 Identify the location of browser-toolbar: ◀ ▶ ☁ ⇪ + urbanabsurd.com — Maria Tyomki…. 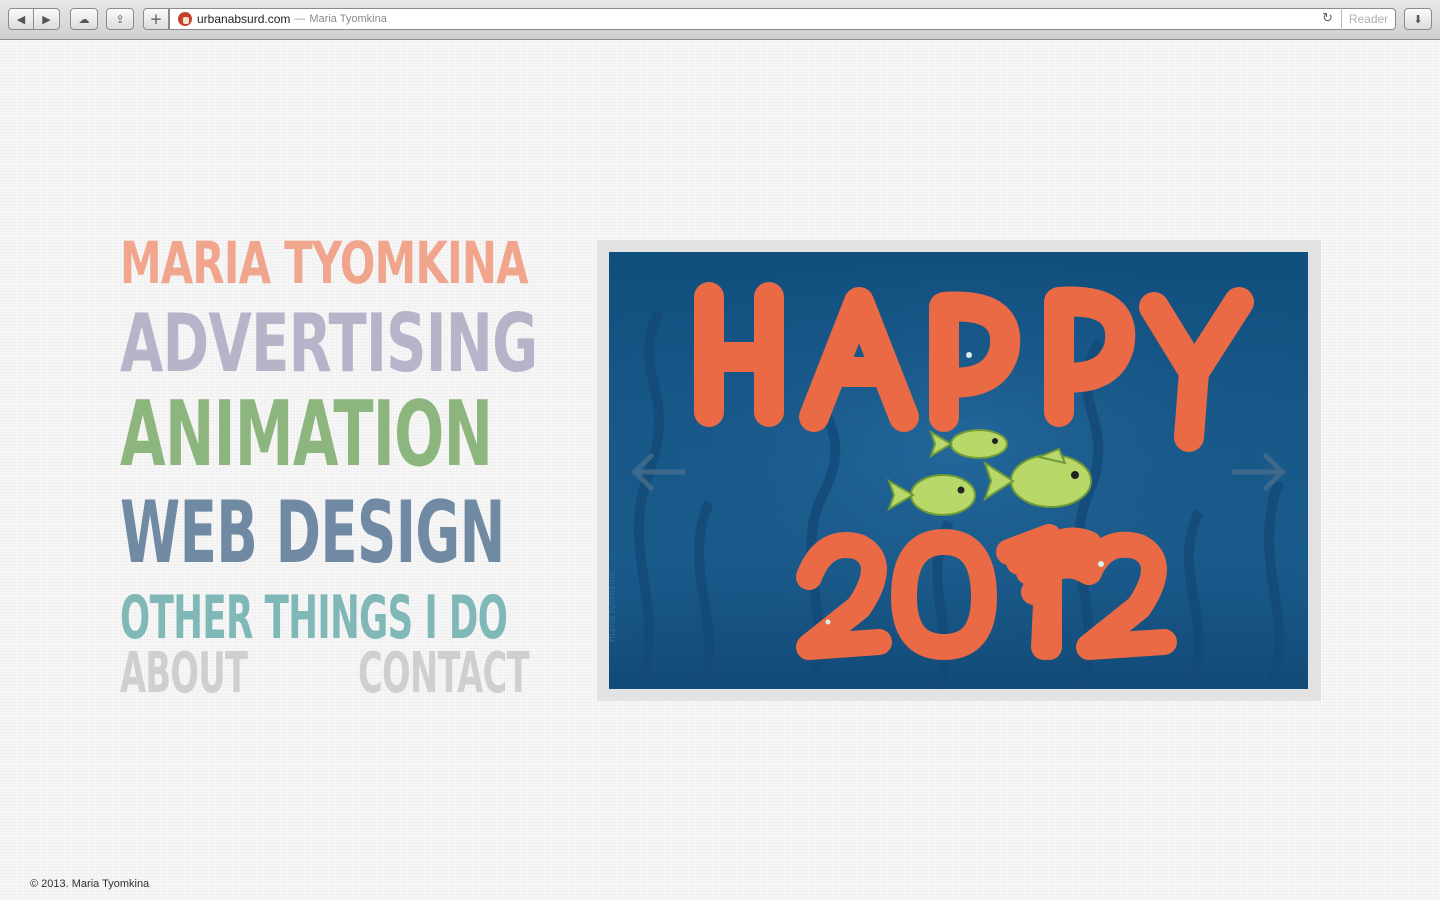
(720, 20).